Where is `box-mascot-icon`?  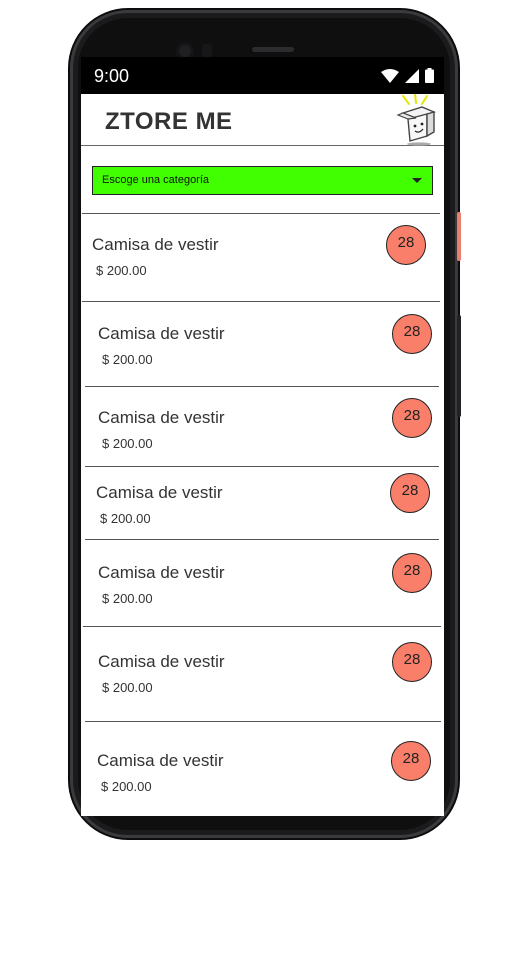 box-mascot-icon is located at coordinates (417, 120).